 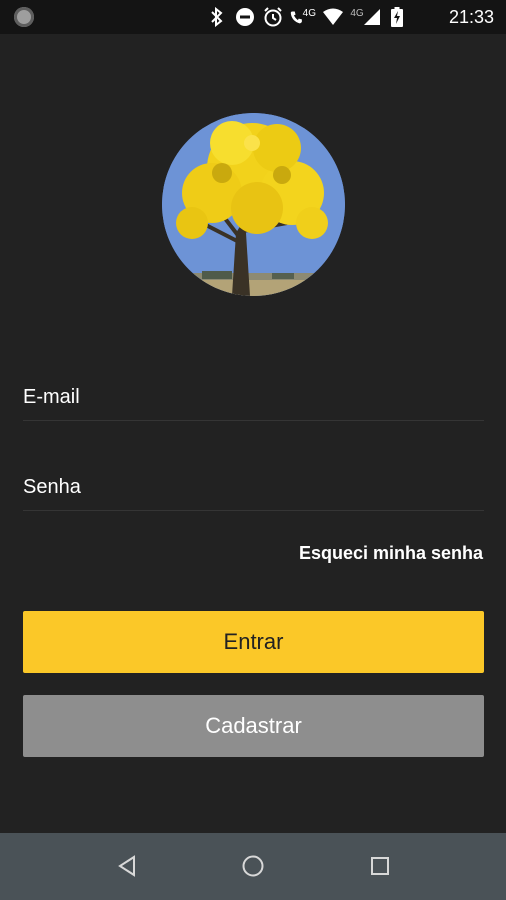 I want to click on tree-image, so click(x=253, y=204).